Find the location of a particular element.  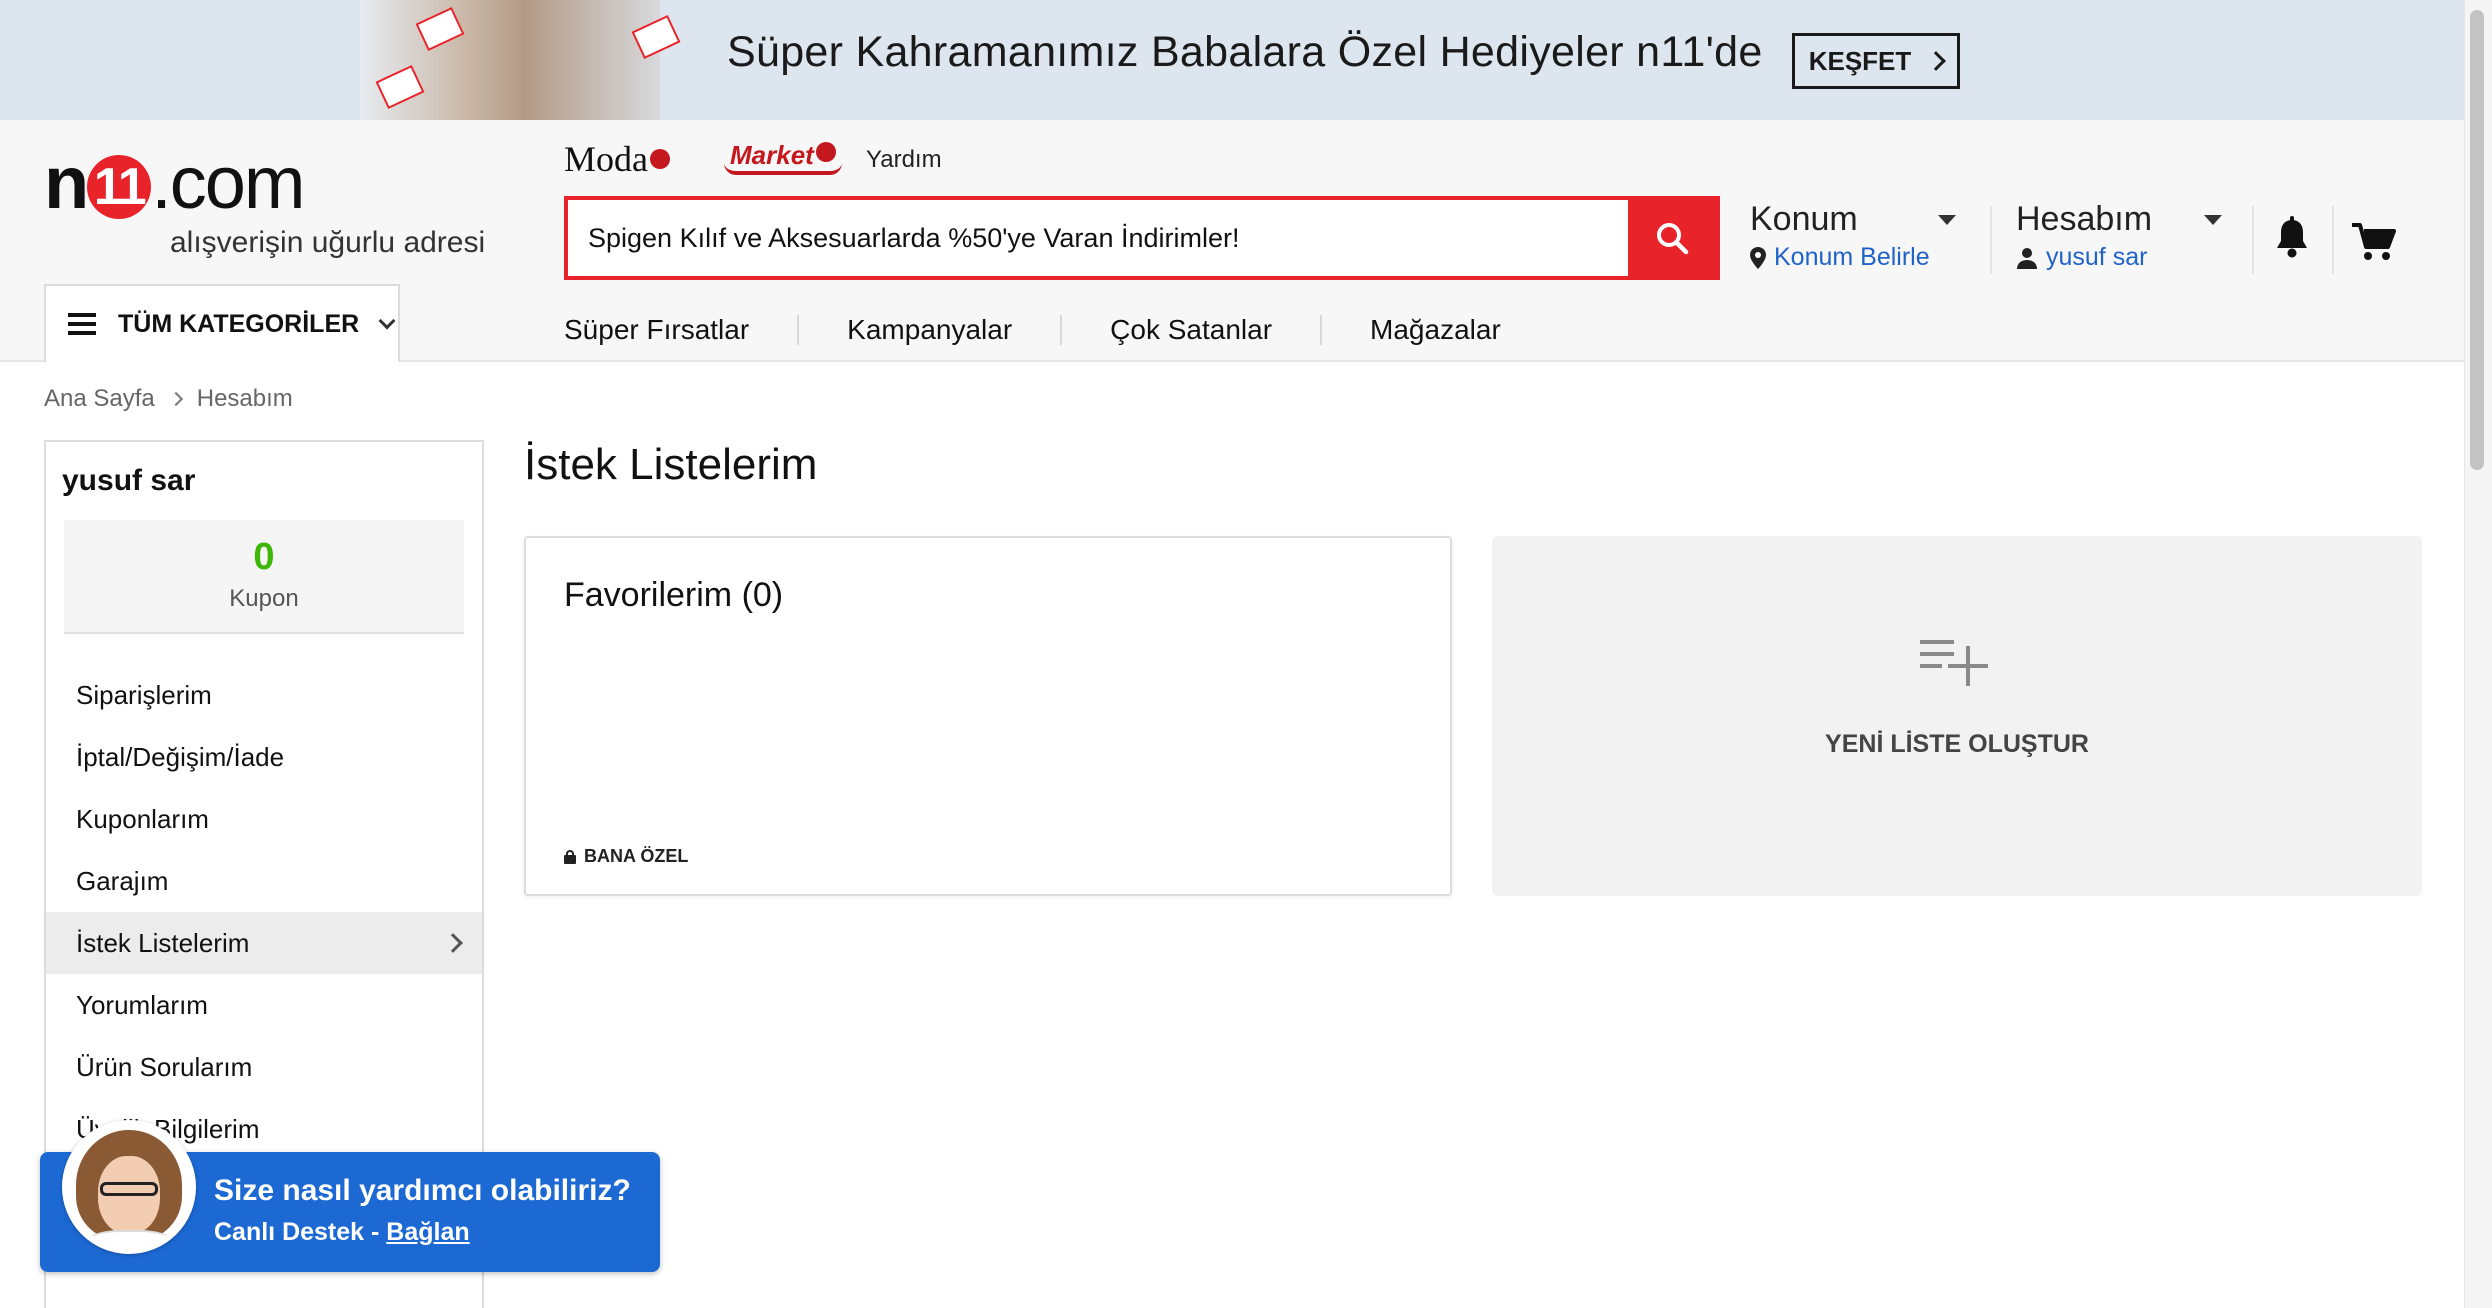

search-bar is located at coordinates (1142, 238).